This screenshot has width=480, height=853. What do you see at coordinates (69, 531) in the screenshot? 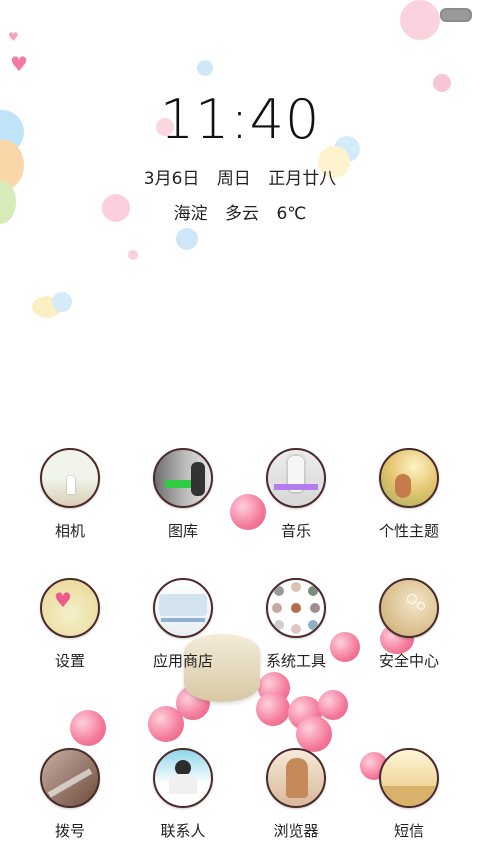
I see `app-label: 相机` at bounding box center [69, 531].